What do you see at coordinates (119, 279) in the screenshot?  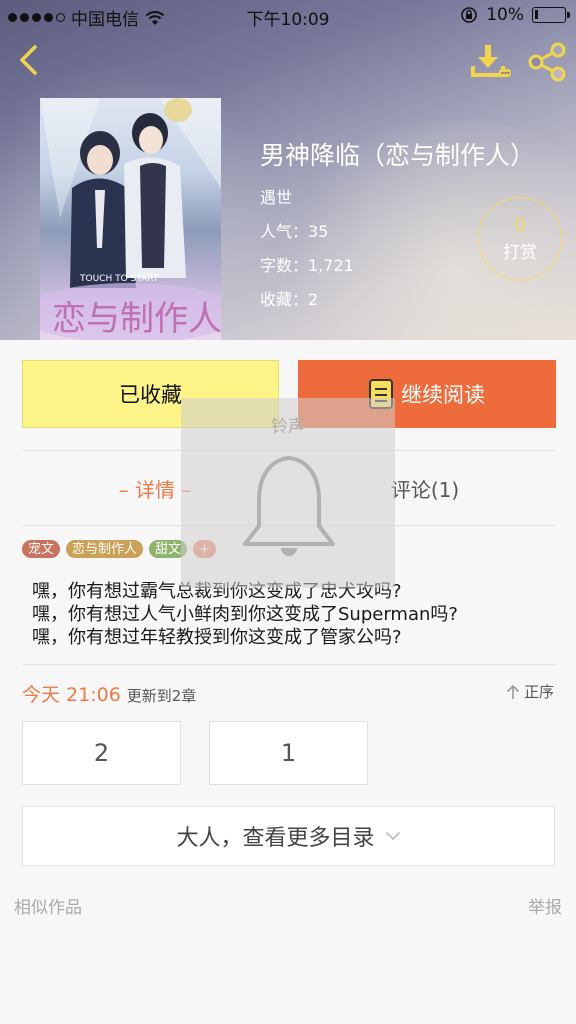 I see `cover-subtitle: TOUCH TO START` at bounding box center [119, 279].